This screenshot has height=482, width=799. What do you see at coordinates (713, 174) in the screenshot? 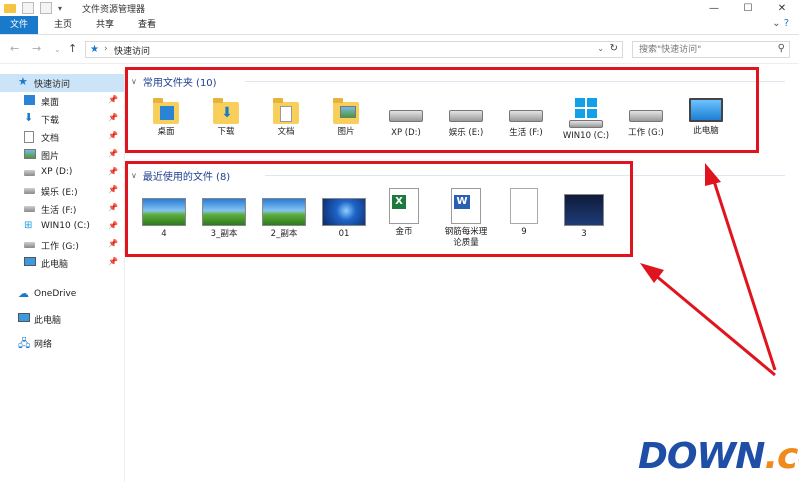
I see `annotation-arrowhead` at bounding box center [713, 174].